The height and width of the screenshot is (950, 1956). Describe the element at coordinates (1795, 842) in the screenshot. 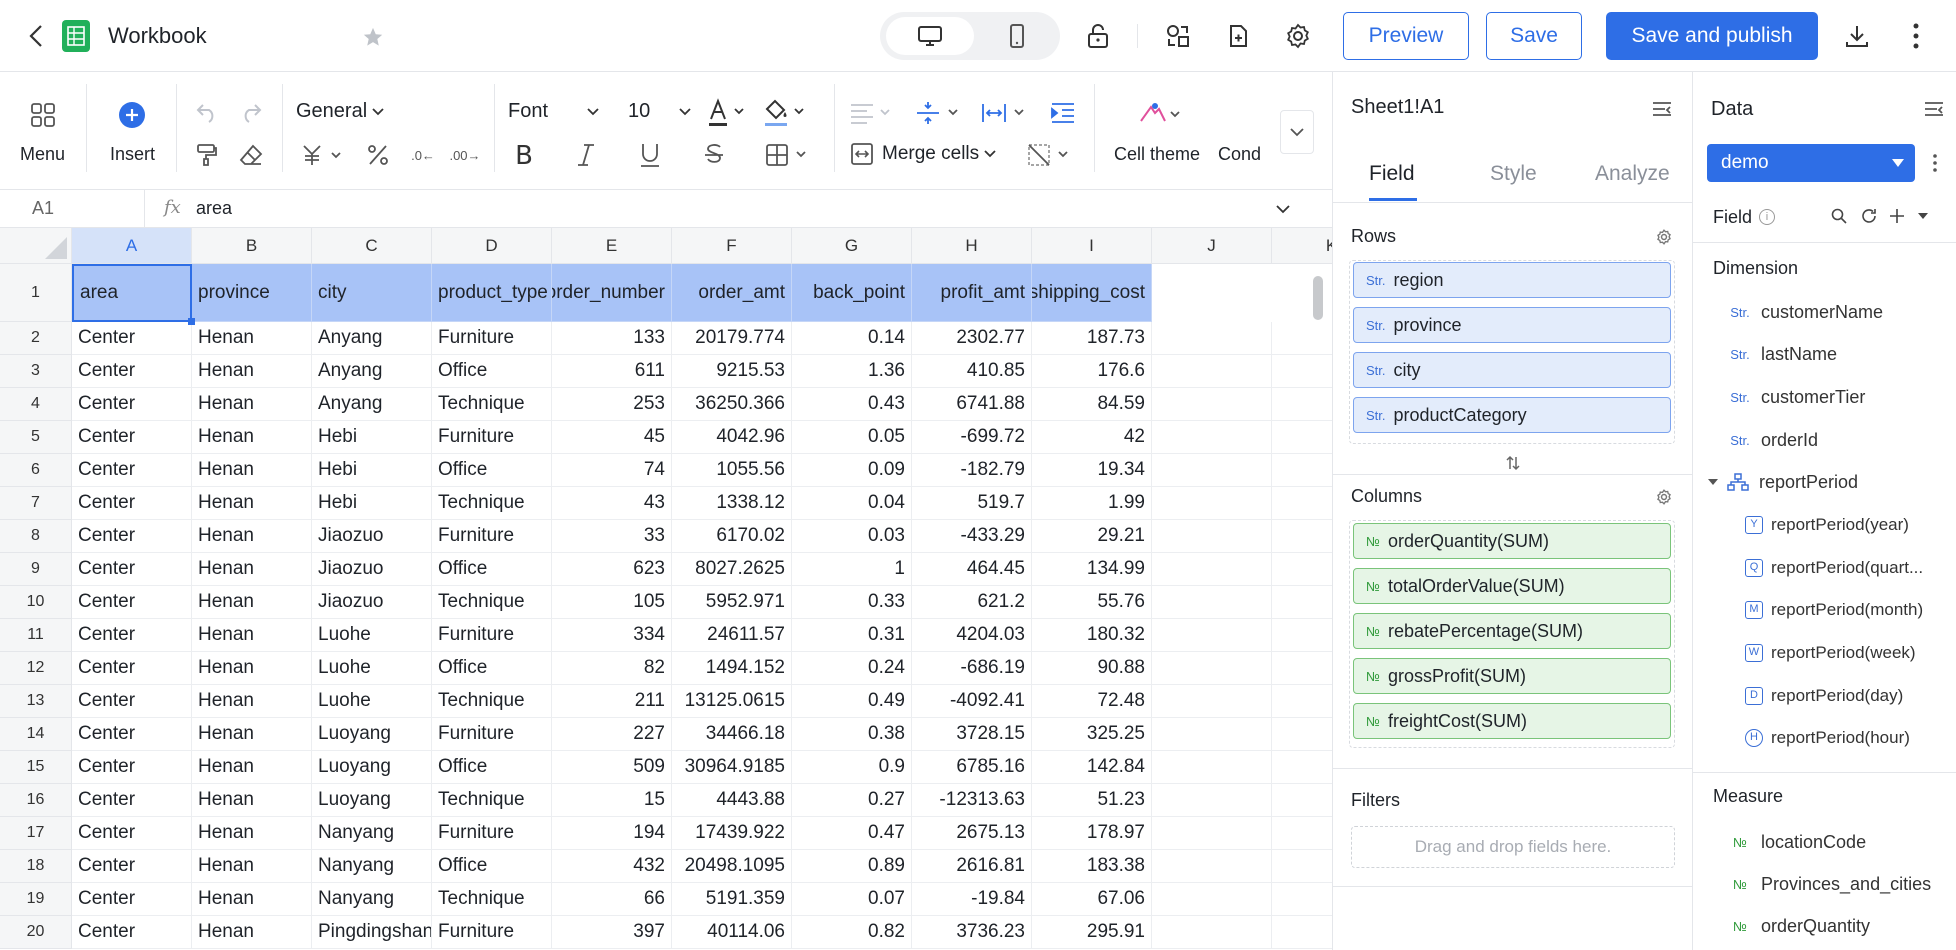

I see `measure-field: № locationCode` at that location.